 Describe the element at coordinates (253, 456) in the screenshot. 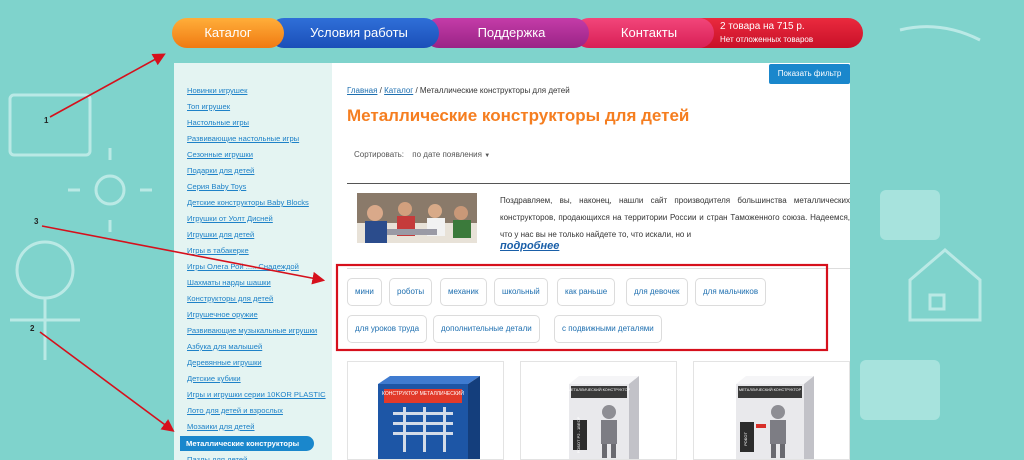

I see `sidebar-item: Пазлы для детей` at that location.